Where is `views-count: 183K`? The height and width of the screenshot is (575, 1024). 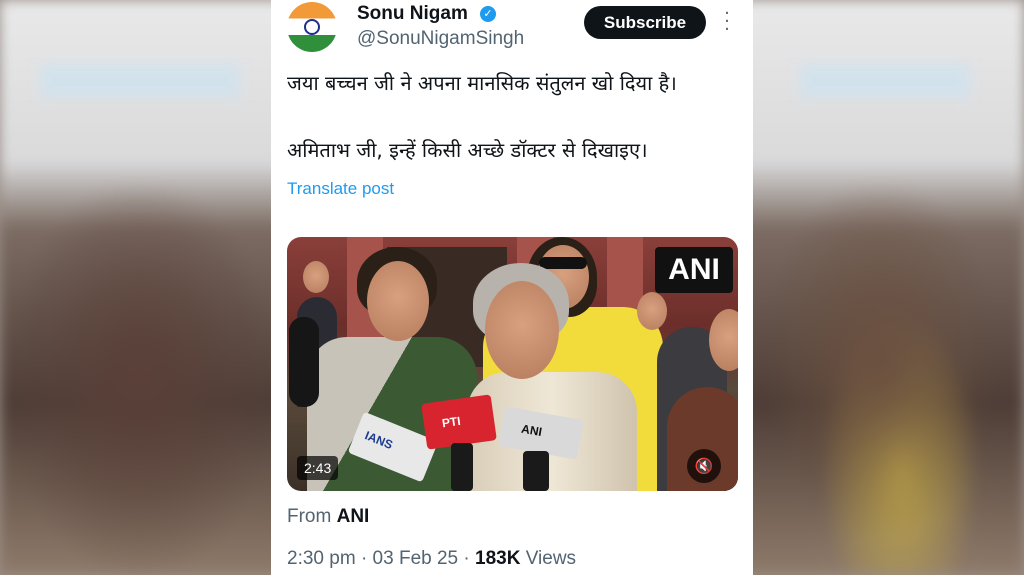
views-count: 183K is located at coordinates (497, 558).